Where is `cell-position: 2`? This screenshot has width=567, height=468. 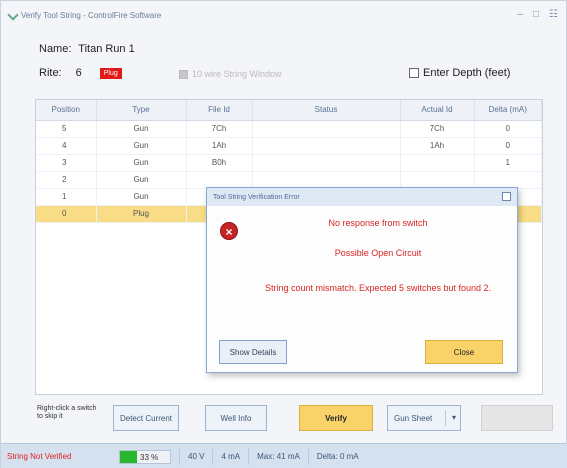 cell-position: 2 is located at coordinates (66, 180).